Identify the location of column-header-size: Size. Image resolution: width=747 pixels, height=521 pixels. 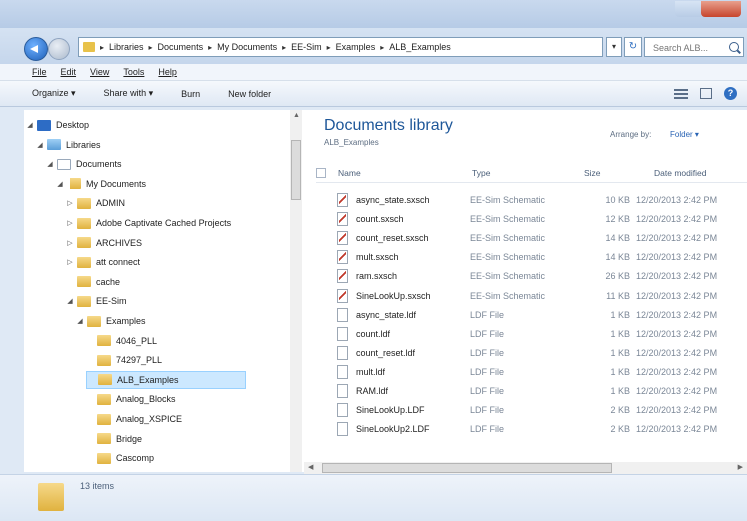
(592, 173).